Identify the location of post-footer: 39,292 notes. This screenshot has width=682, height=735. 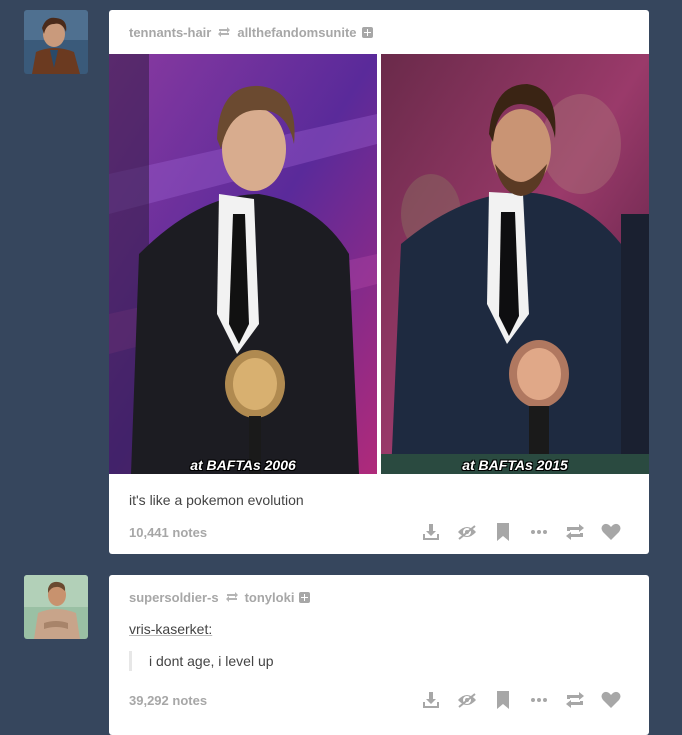
(379, 700).